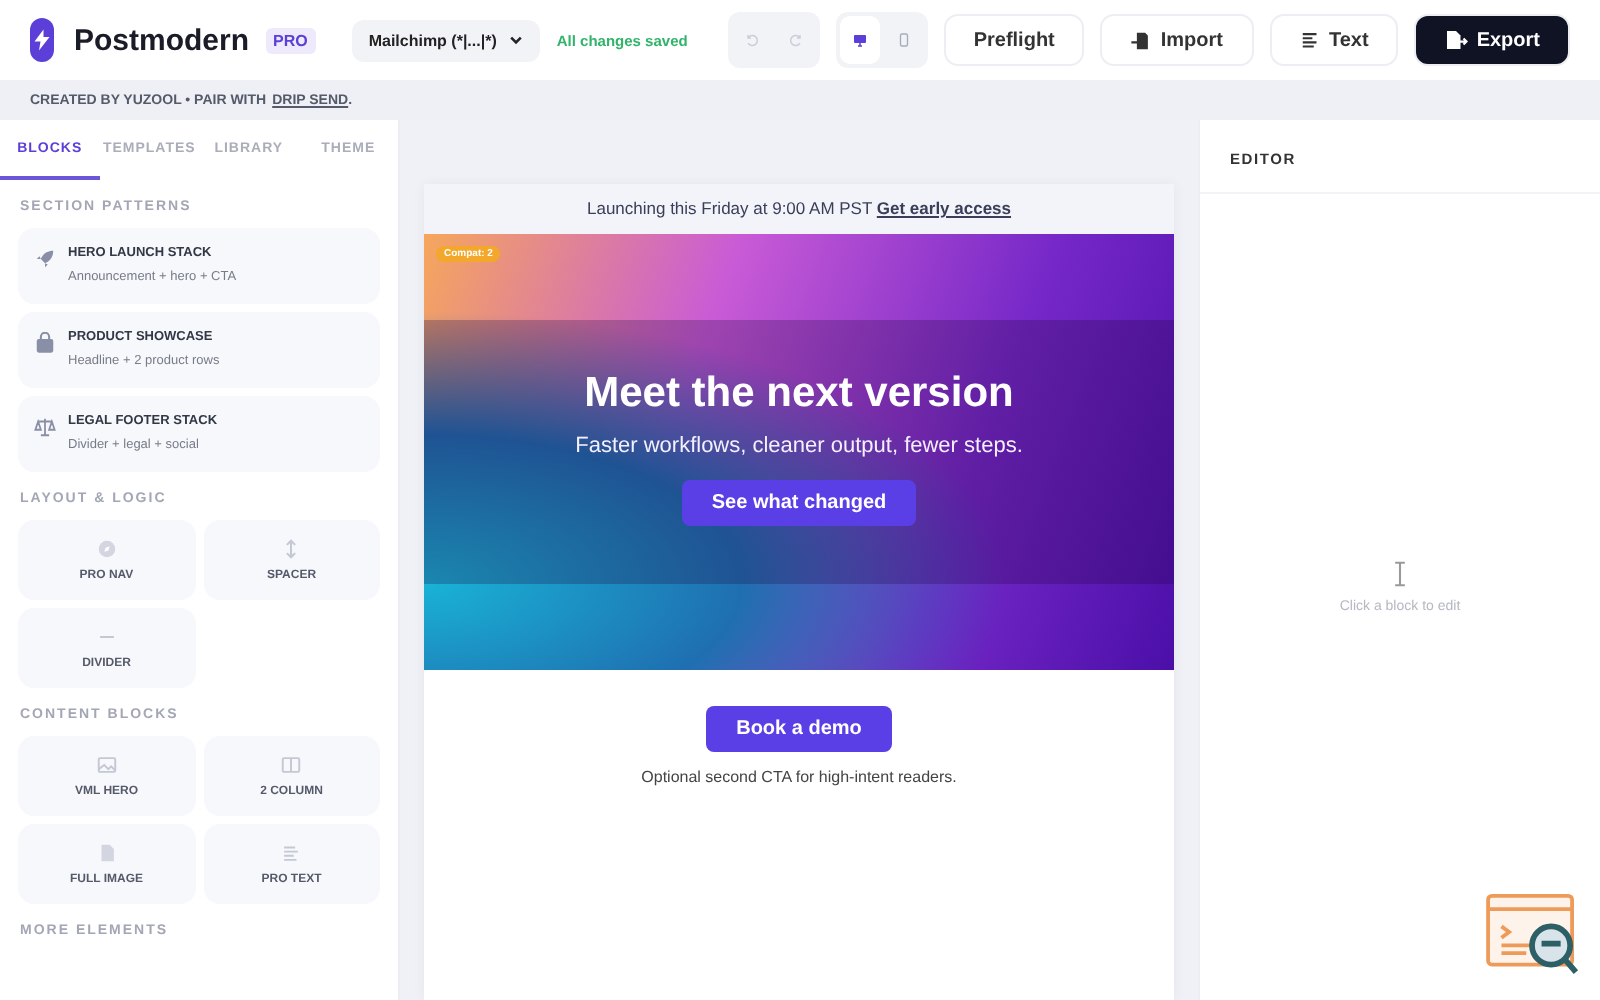 Image resolution: width=1600 pixels, height=1000 pixels. I want to click on chevron-down-icon, so click(516, 40).